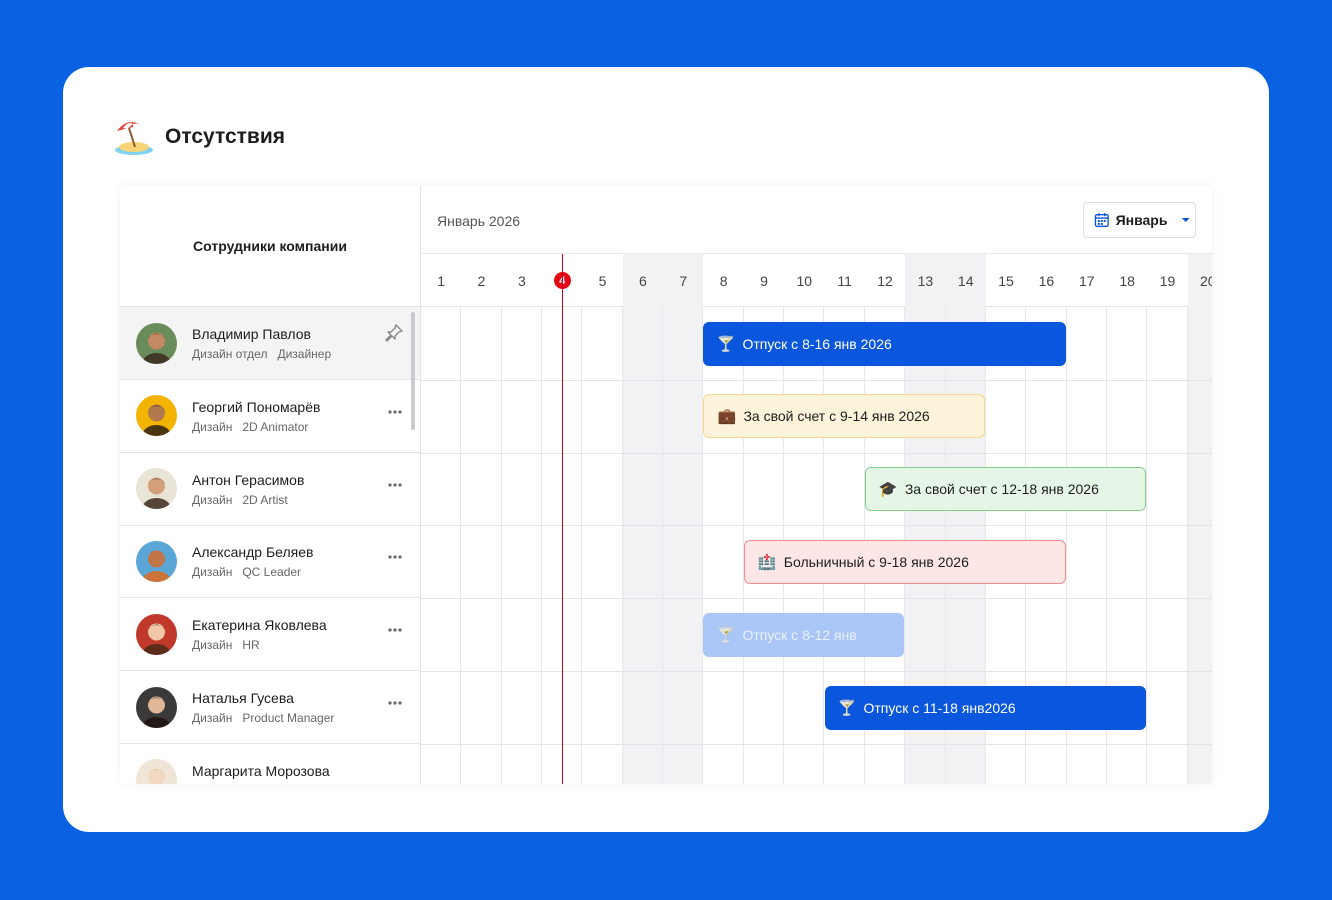 The image size is (1332, 900). What do you see at coordinates (1167, 280) in the screenshot?
I see `day-header-19: 19` at bounding box center [1167, 280].